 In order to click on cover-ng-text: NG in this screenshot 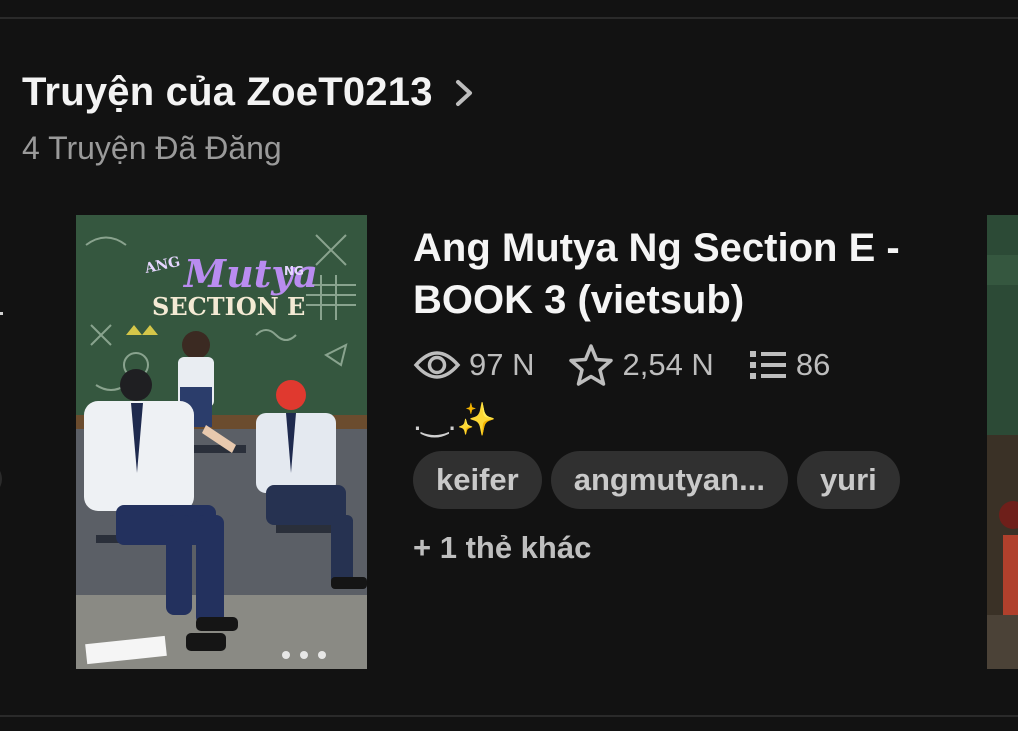, I will do `click(294, 271)`.